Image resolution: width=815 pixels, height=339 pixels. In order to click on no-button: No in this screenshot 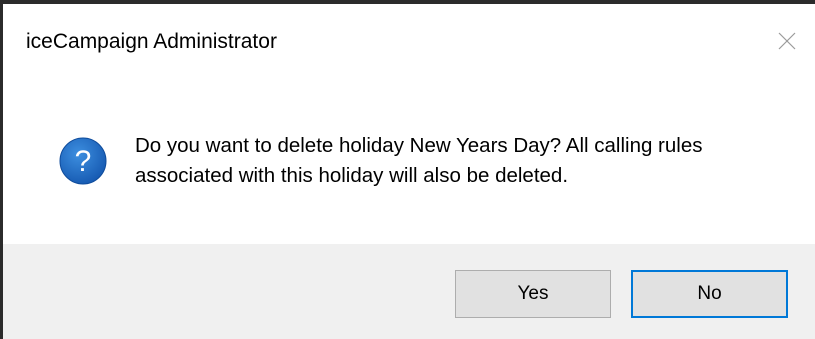, I will do `click(709, 294)`.